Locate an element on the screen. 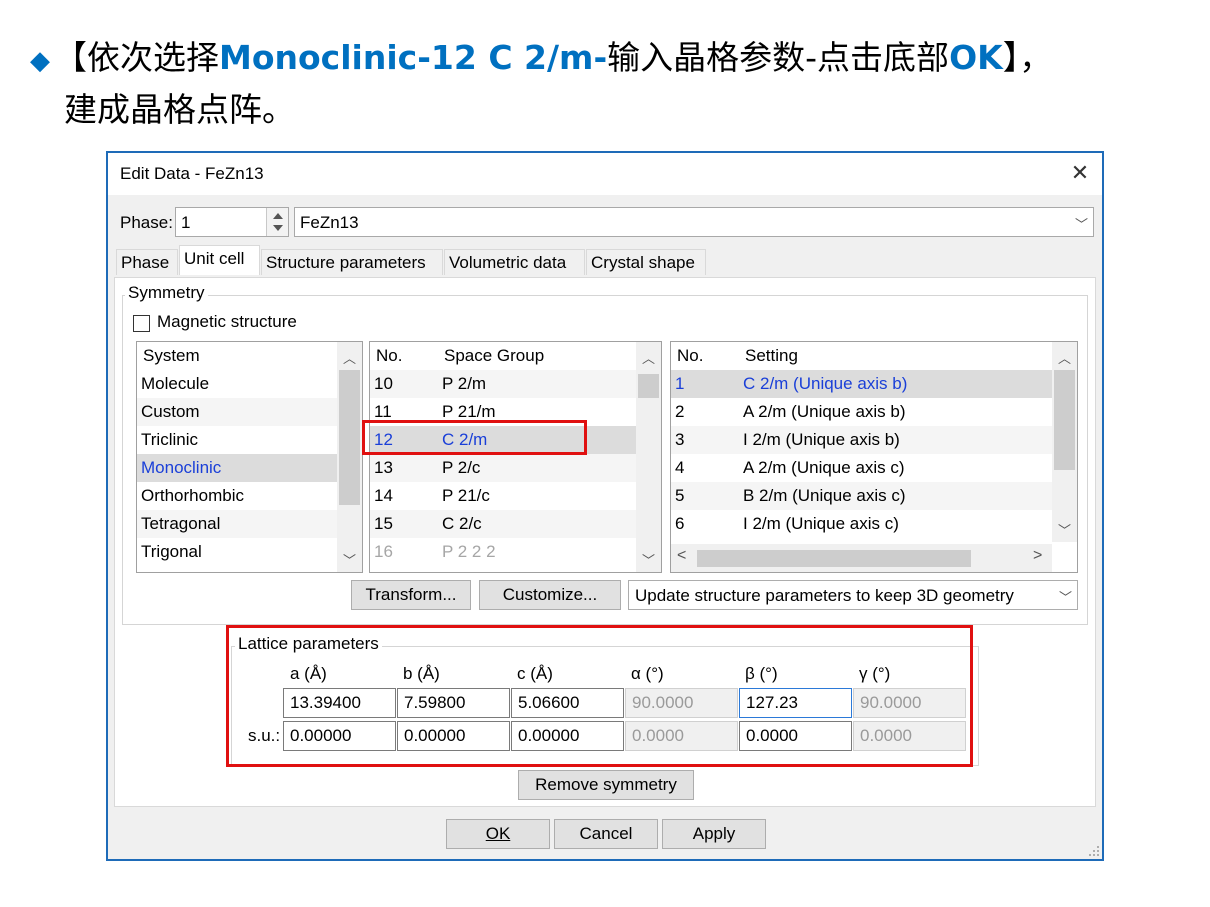 This screenshot has width=1210, height=907. remove-symmetry-button: Remove symmetry is located at coordinates (606, 785).